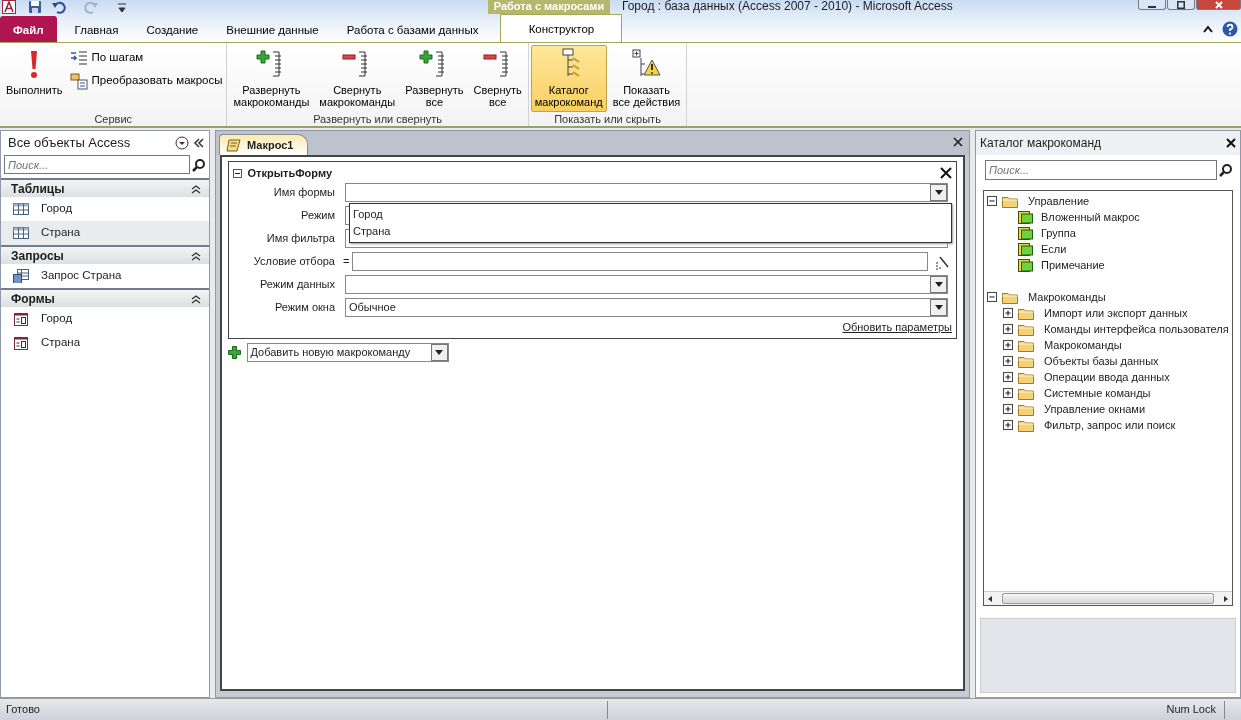  I want to click on collapse-toggle-icon, so click(237, 173).